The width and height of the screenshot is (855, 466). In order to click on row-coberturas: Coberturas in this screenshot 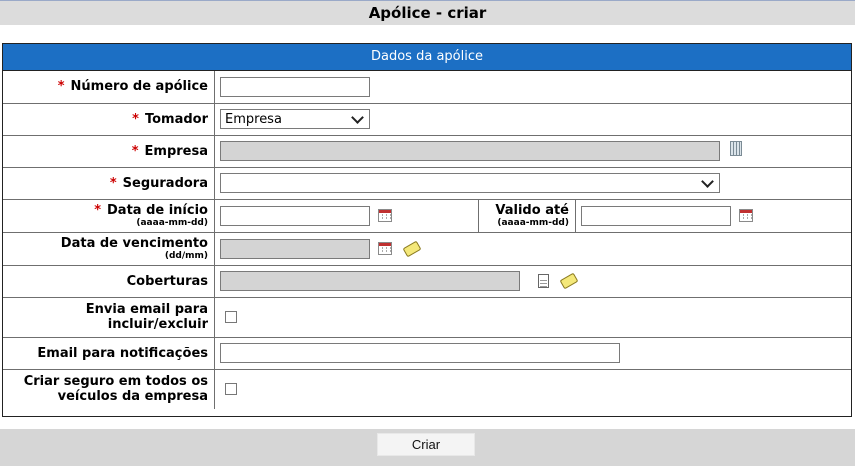, I will do `click(427, 281)`.